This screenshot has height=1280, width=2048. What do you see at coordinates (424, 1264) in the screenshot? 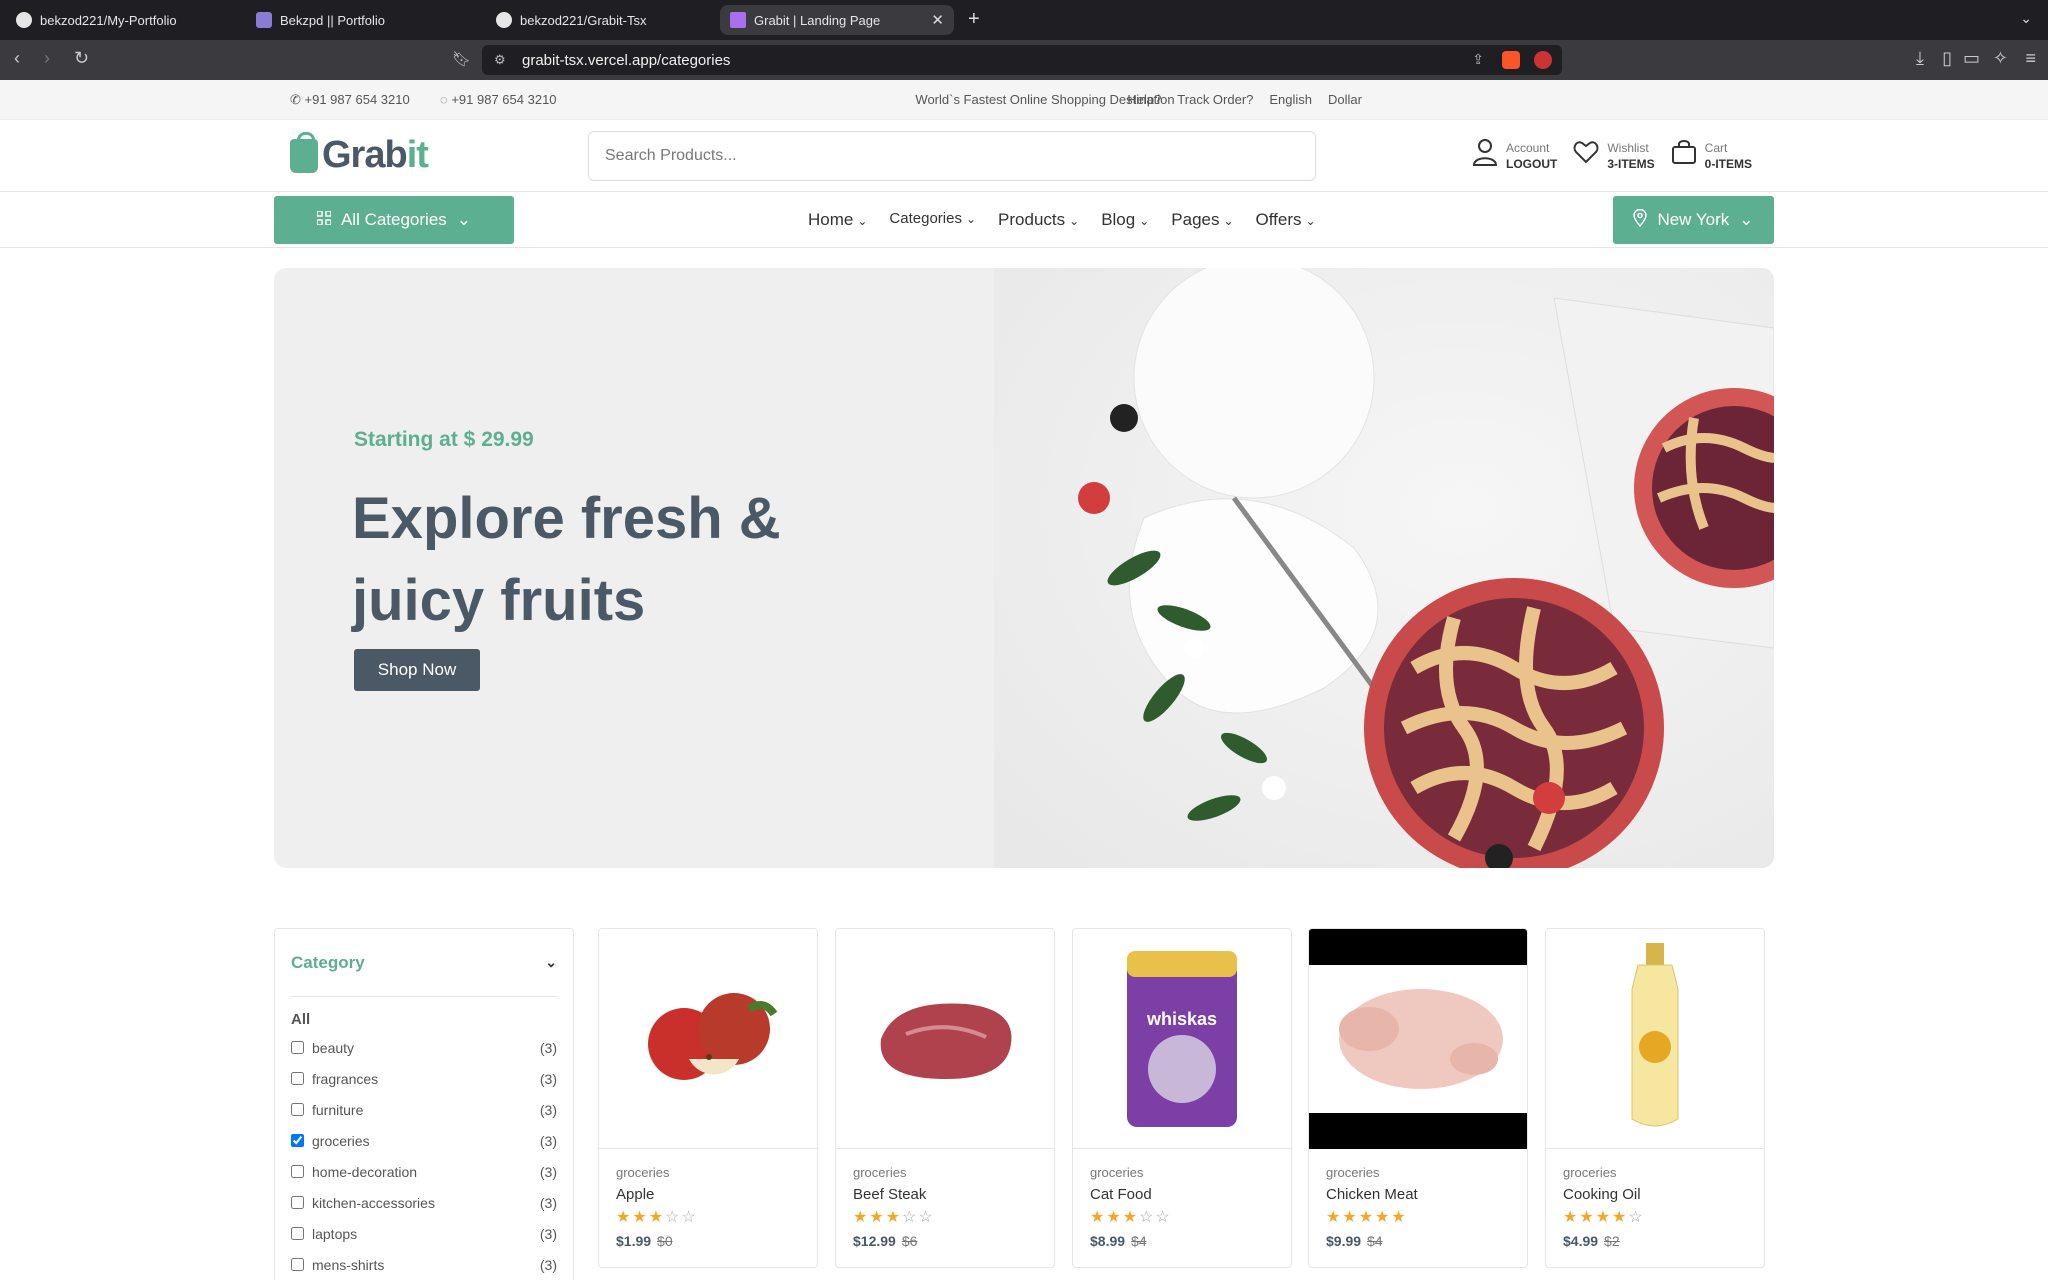
I see `category-row: mens-shirts (3)` at bounding box center [424, 1264].